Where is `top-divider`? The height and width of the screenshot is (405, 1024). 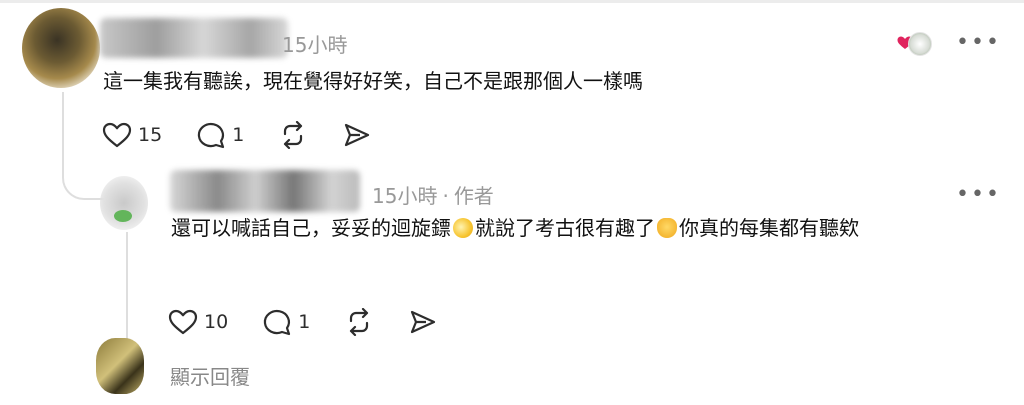
top-divider is located at coordinates (512, 1).